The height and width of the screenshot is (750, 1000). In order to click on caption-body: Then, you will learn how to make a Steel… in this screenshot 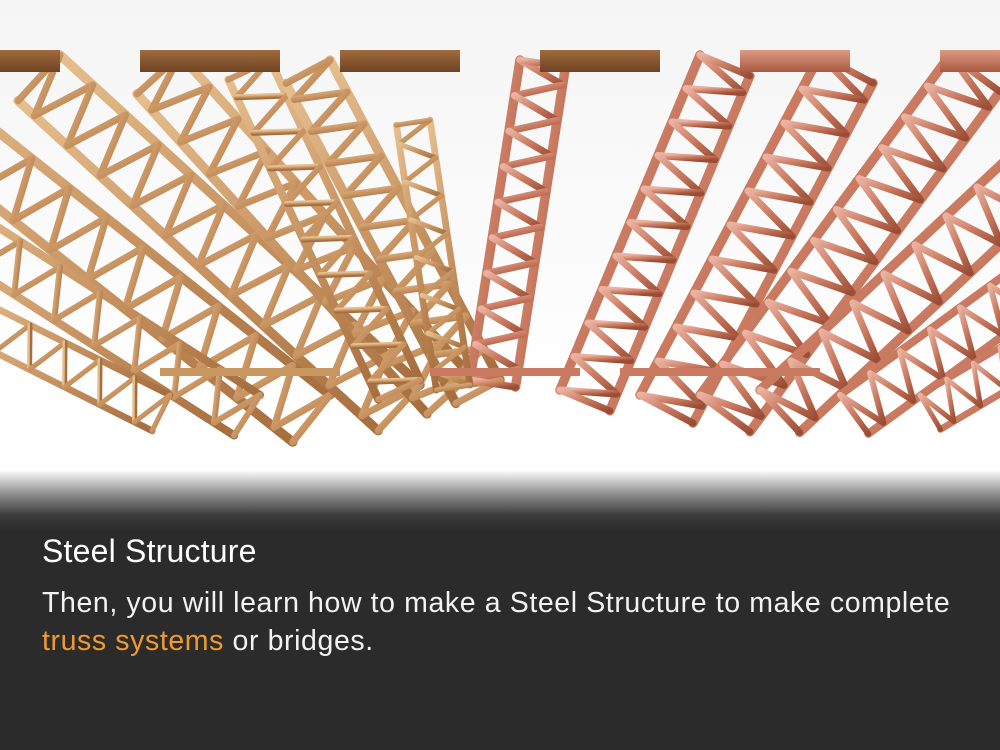, I will do `click(512, 622)`.